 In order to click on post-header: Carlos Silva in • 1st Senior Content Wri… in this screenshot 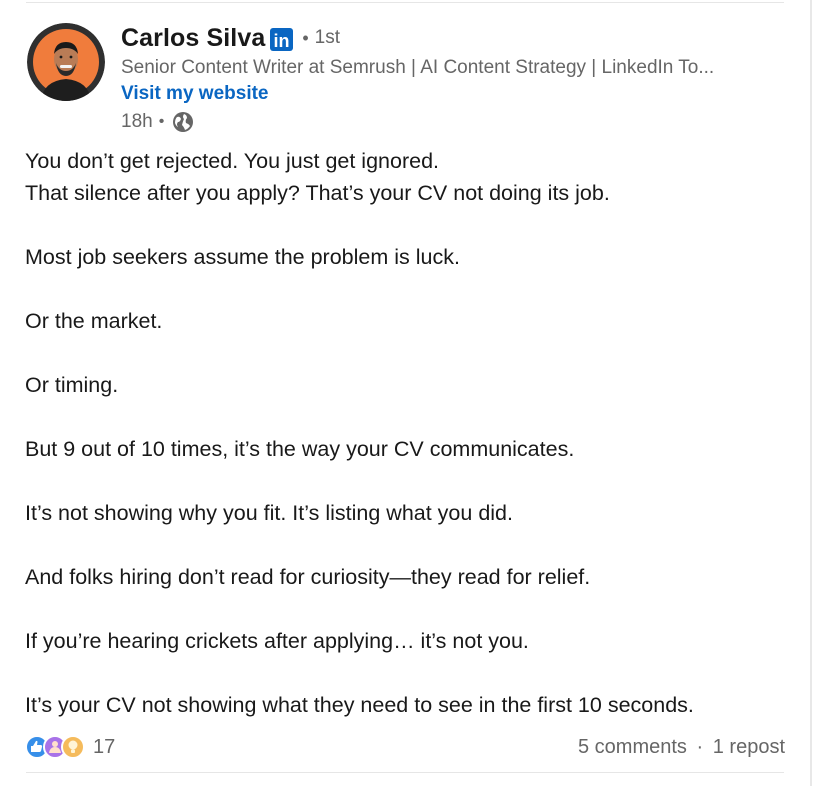, I will do `click(451, 79)`.